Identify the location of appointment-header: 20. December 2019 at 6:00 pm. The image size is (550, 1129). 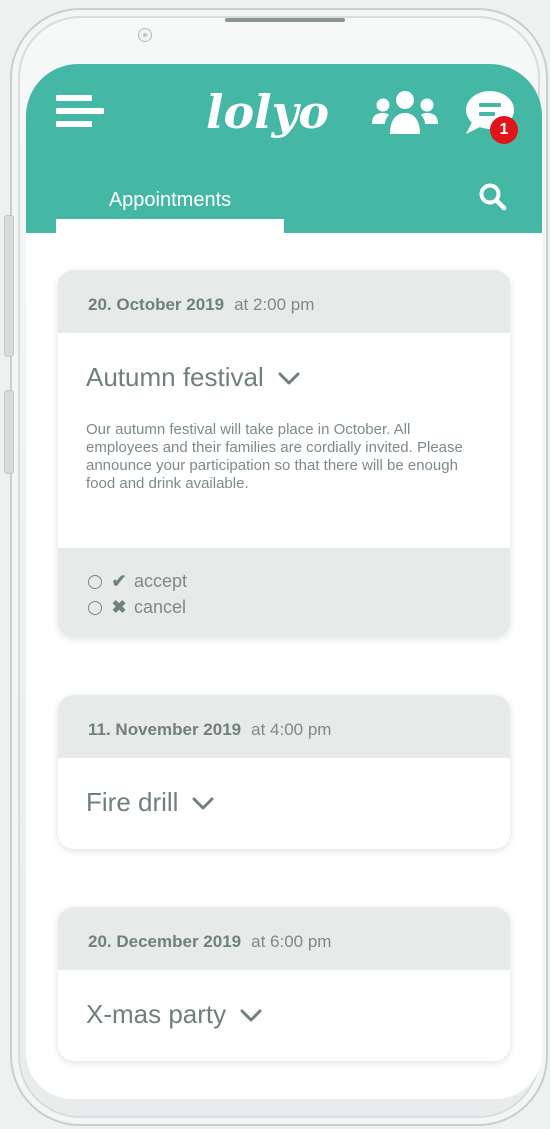
(284, 938).